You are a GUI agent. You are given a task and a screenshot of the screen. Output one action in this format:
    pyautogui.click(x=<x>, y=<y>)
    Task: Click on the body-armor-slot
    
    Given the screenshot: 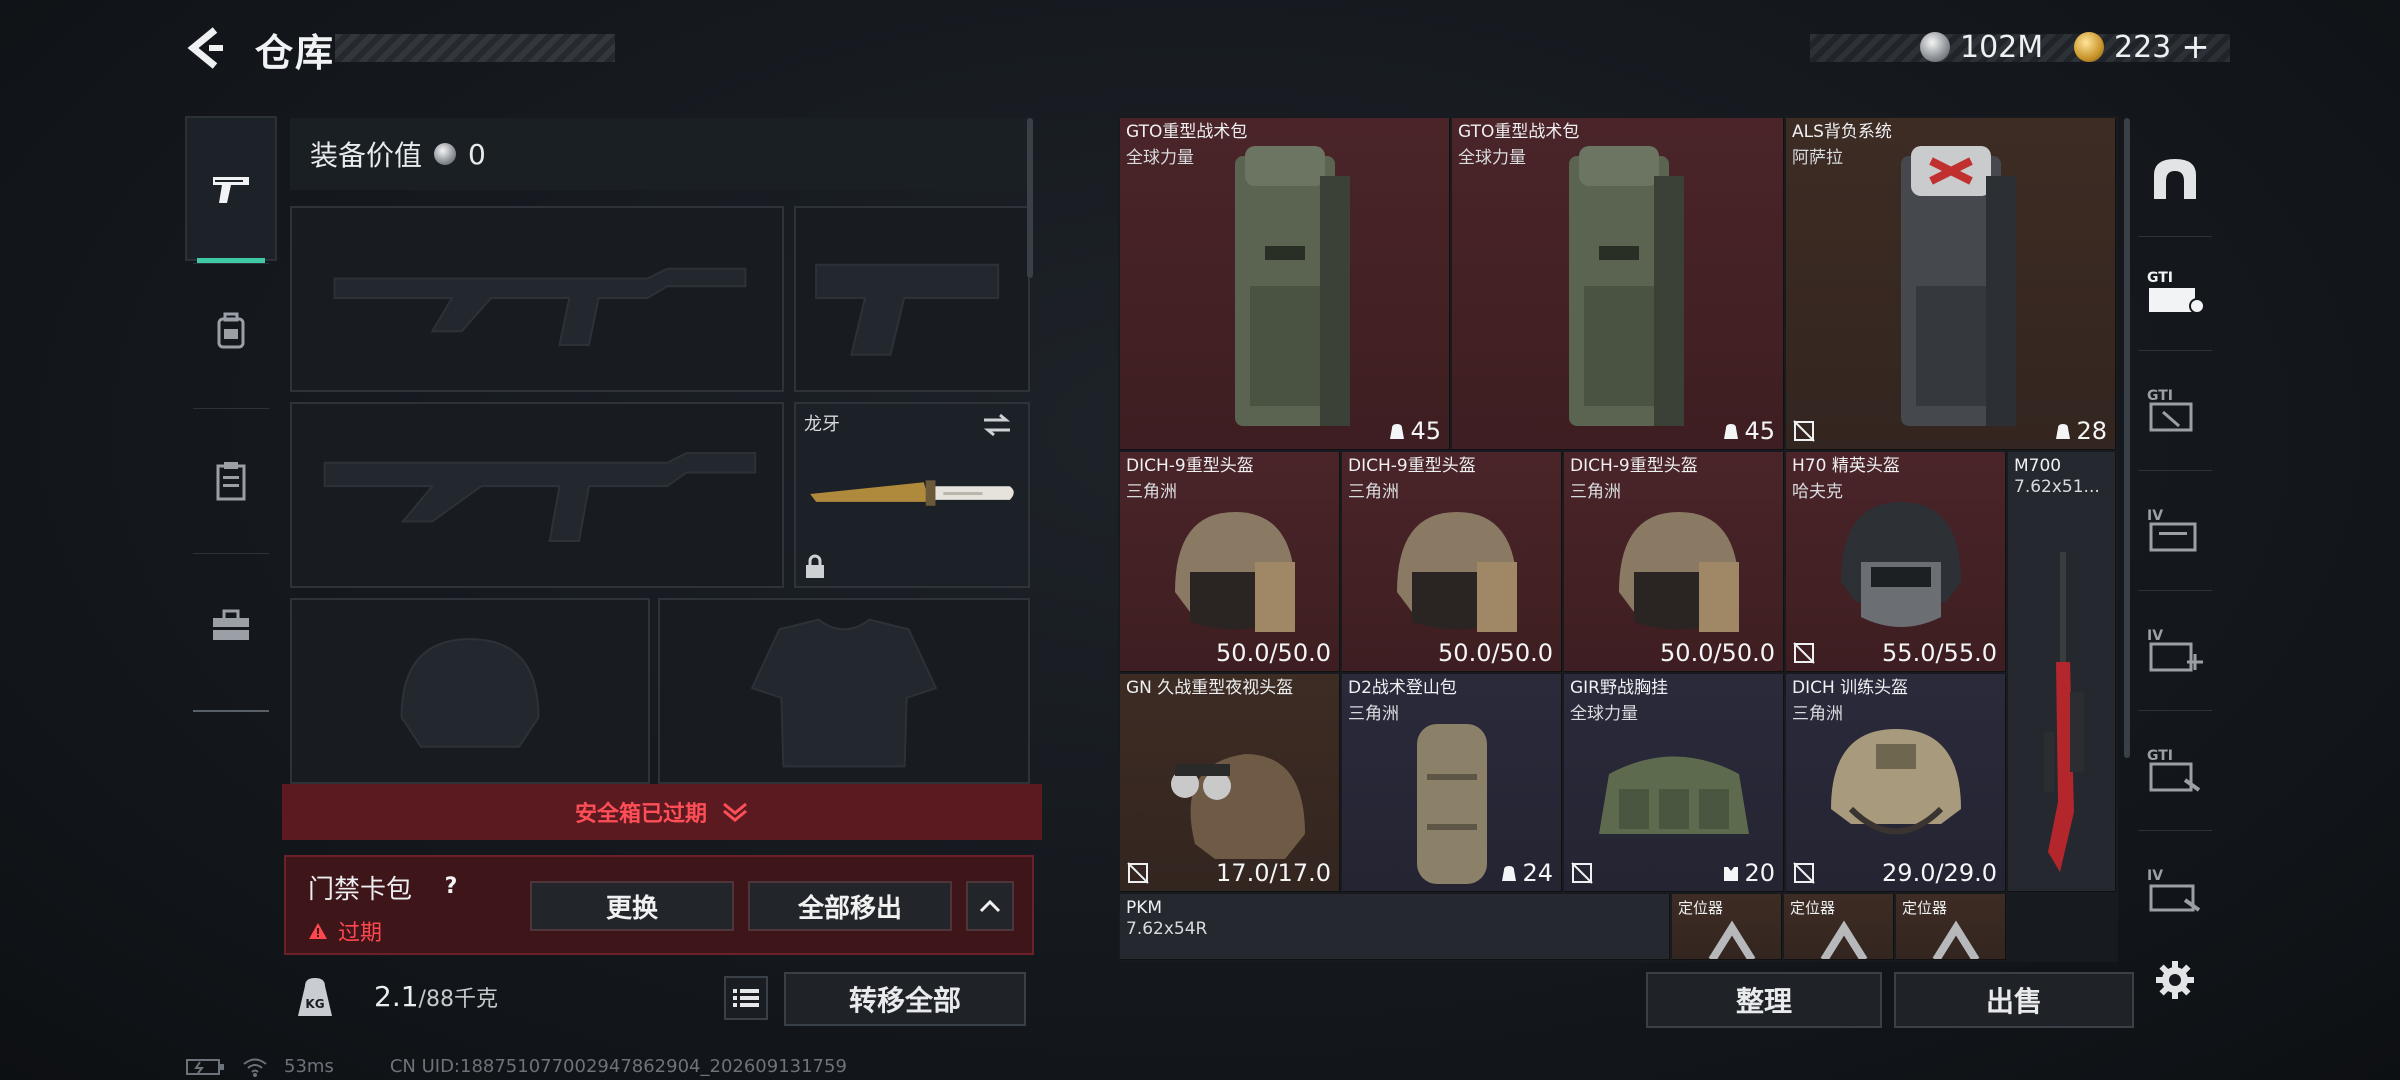 What is the action you would take?
    pyautogui.click(x=844, y=691)
    